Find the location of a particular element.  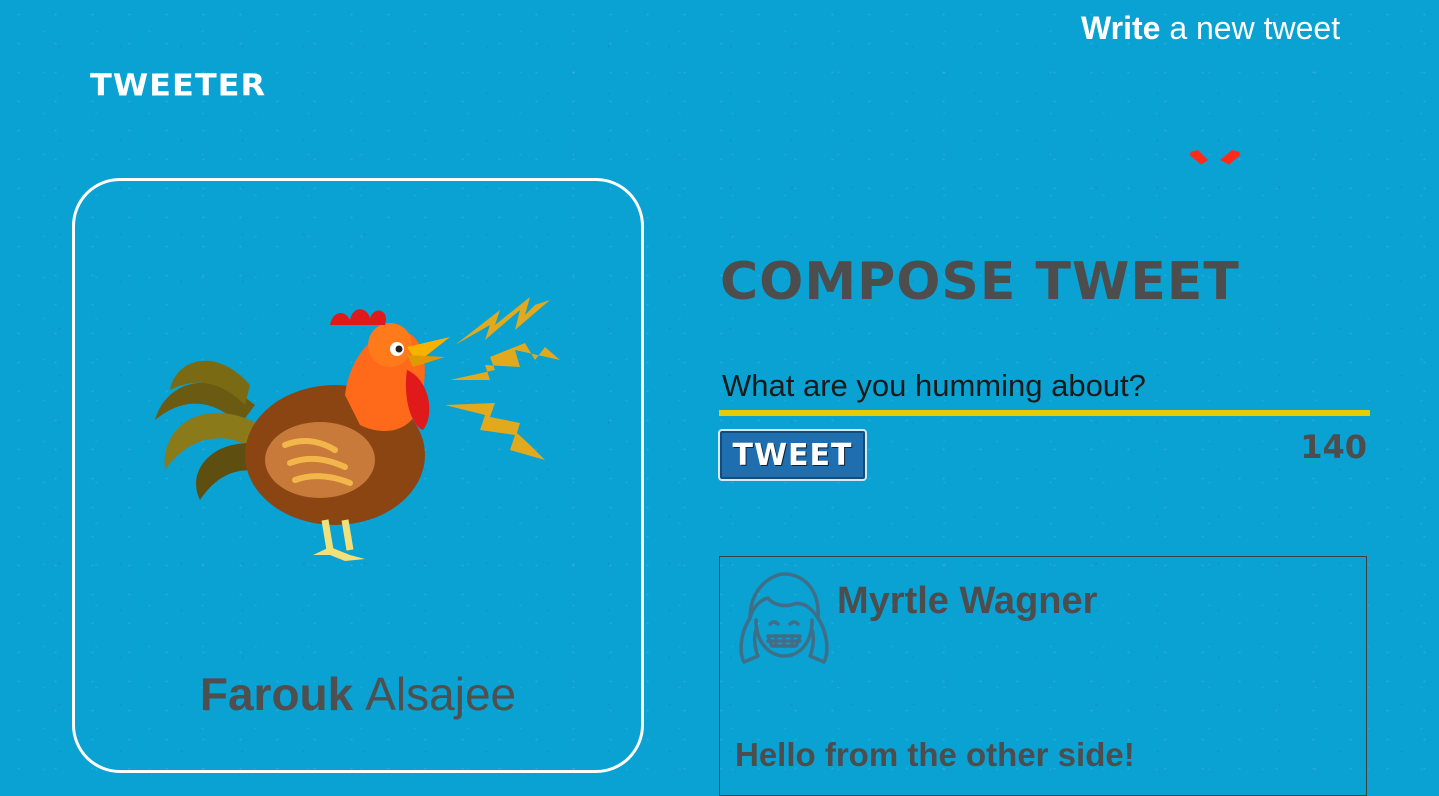

compose-title: COMPOSE TWEET is located at coordinates (980, 282).